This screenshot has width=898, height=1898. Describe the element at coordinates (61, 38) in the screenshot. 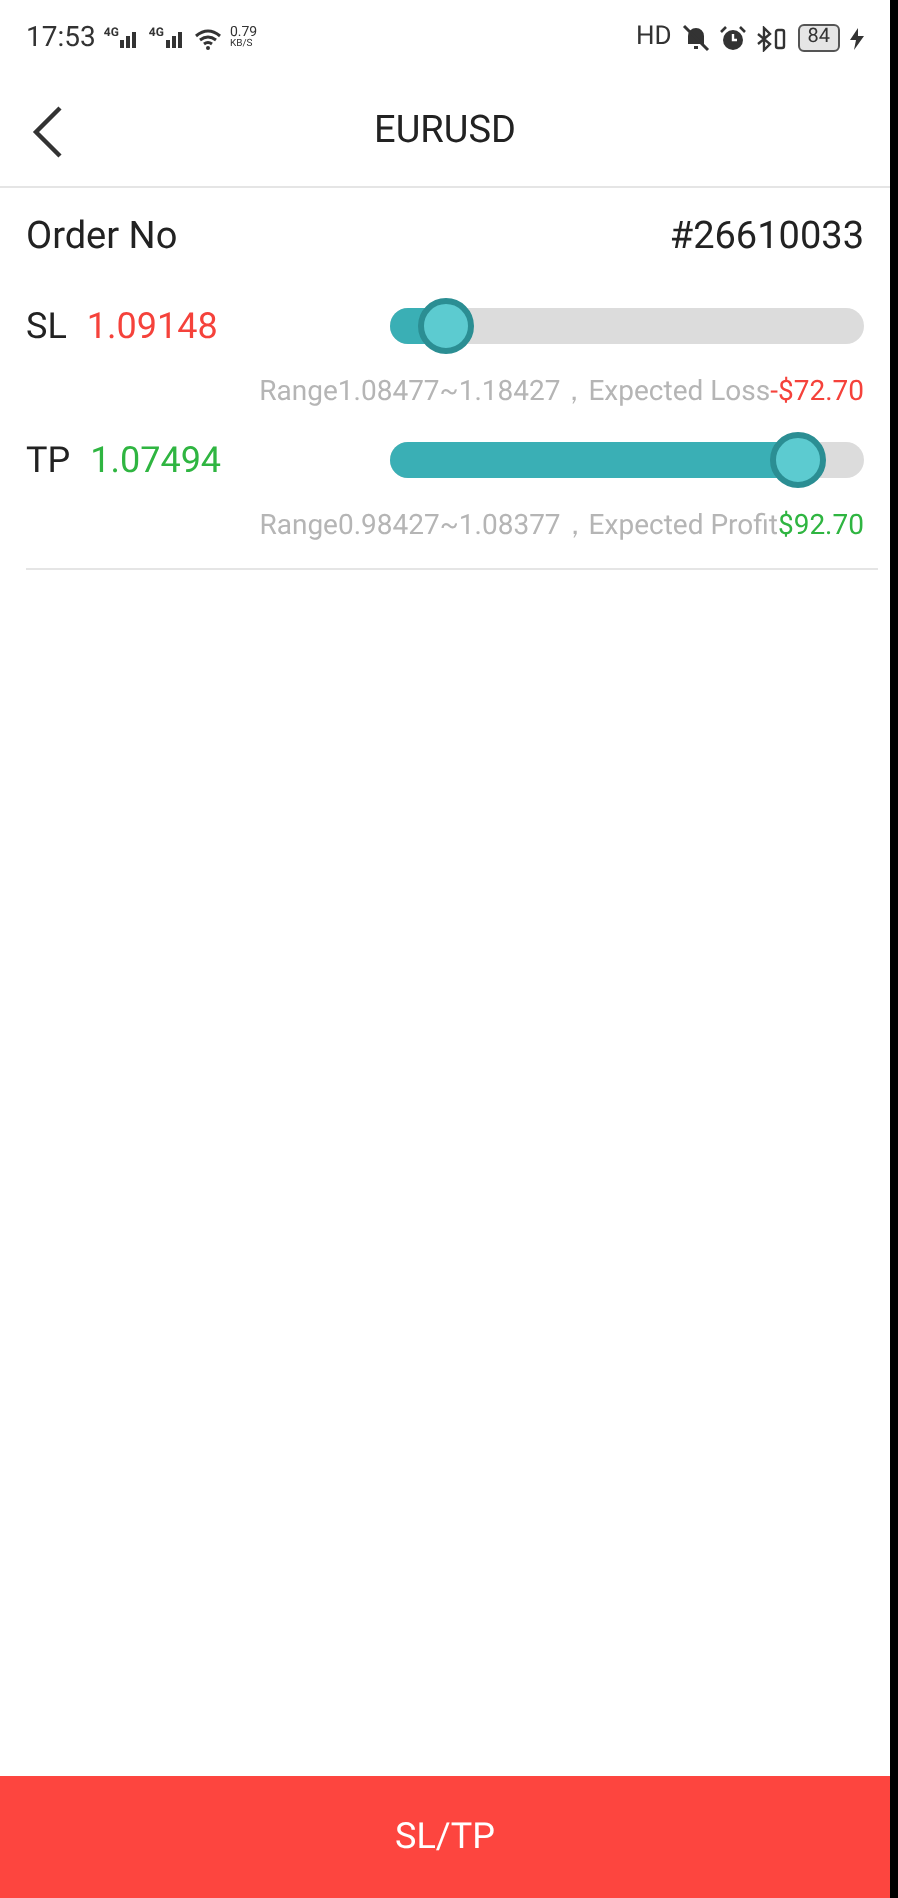

I see `clock-time: 17:53` at that location.